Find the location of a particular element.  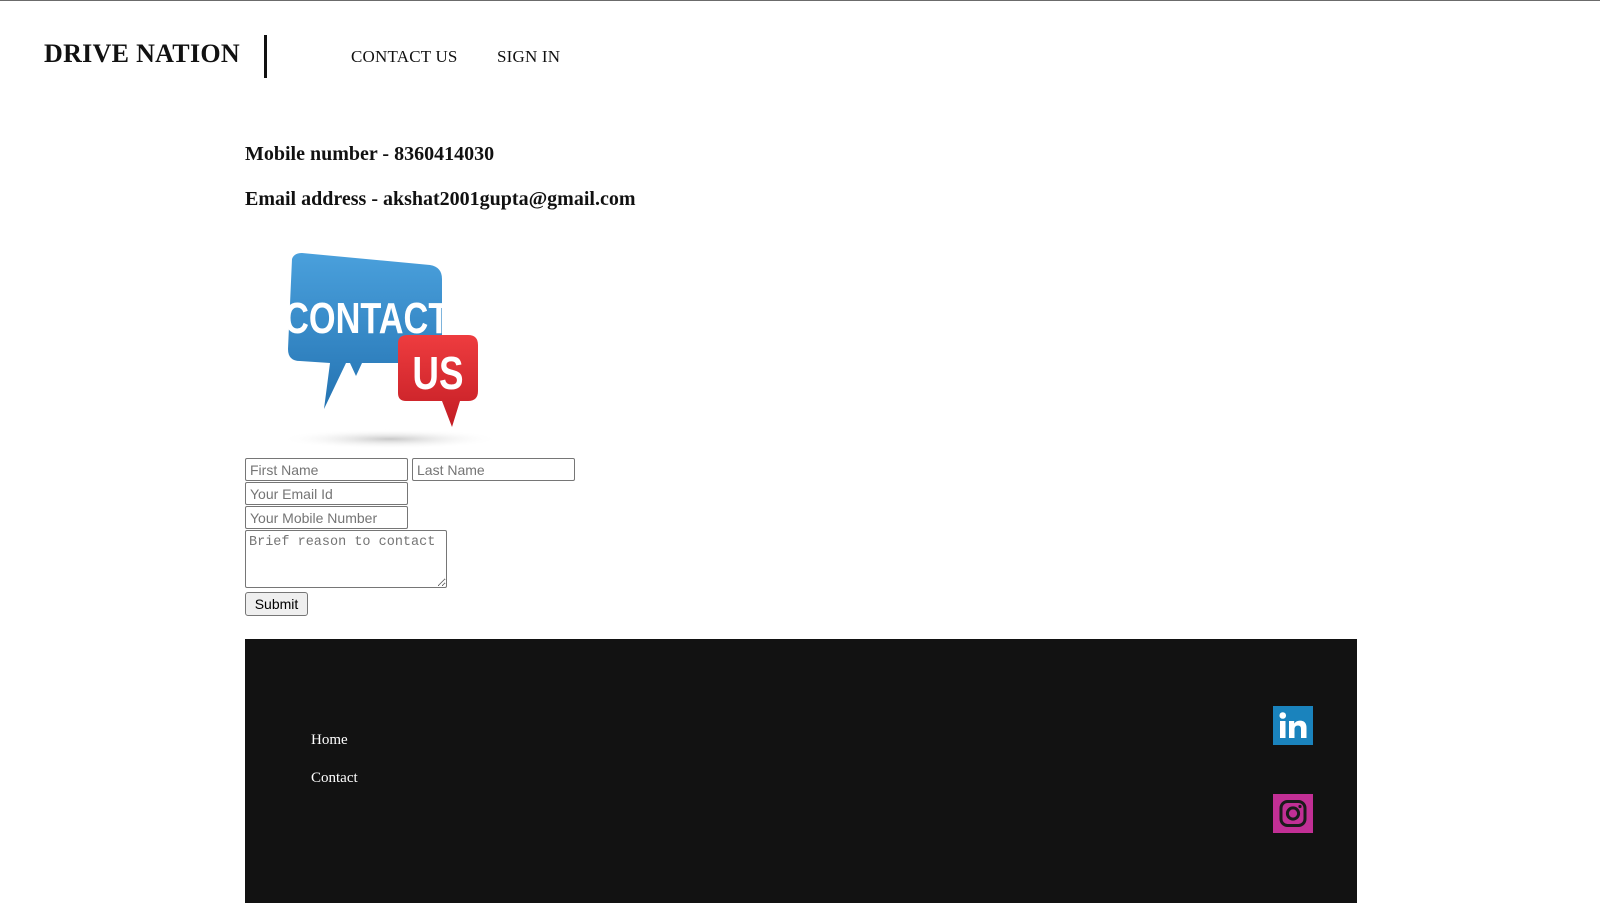

reason-textarea is located at coordinates (346, 559).